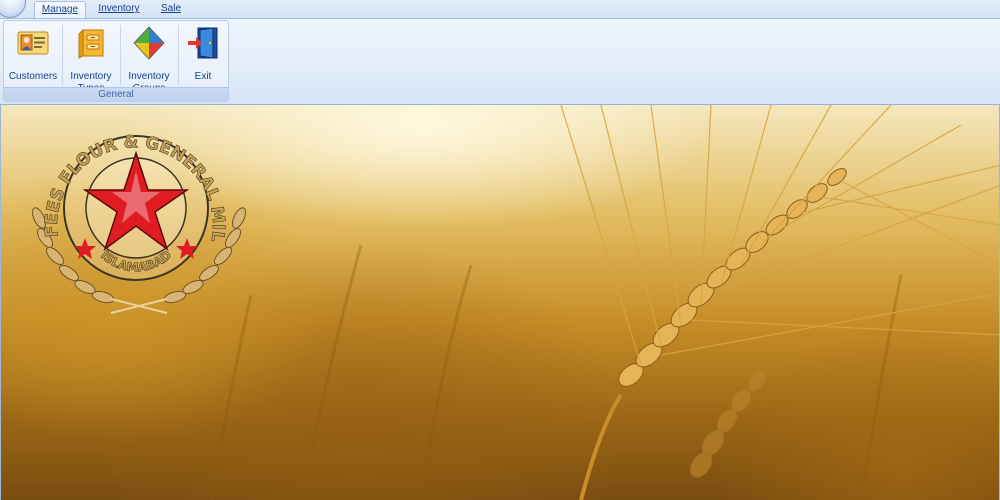 The width and height of the screenshot is (1000, 500). I want to click on inventory-types-button: Inventory Types, so click(91, 58).